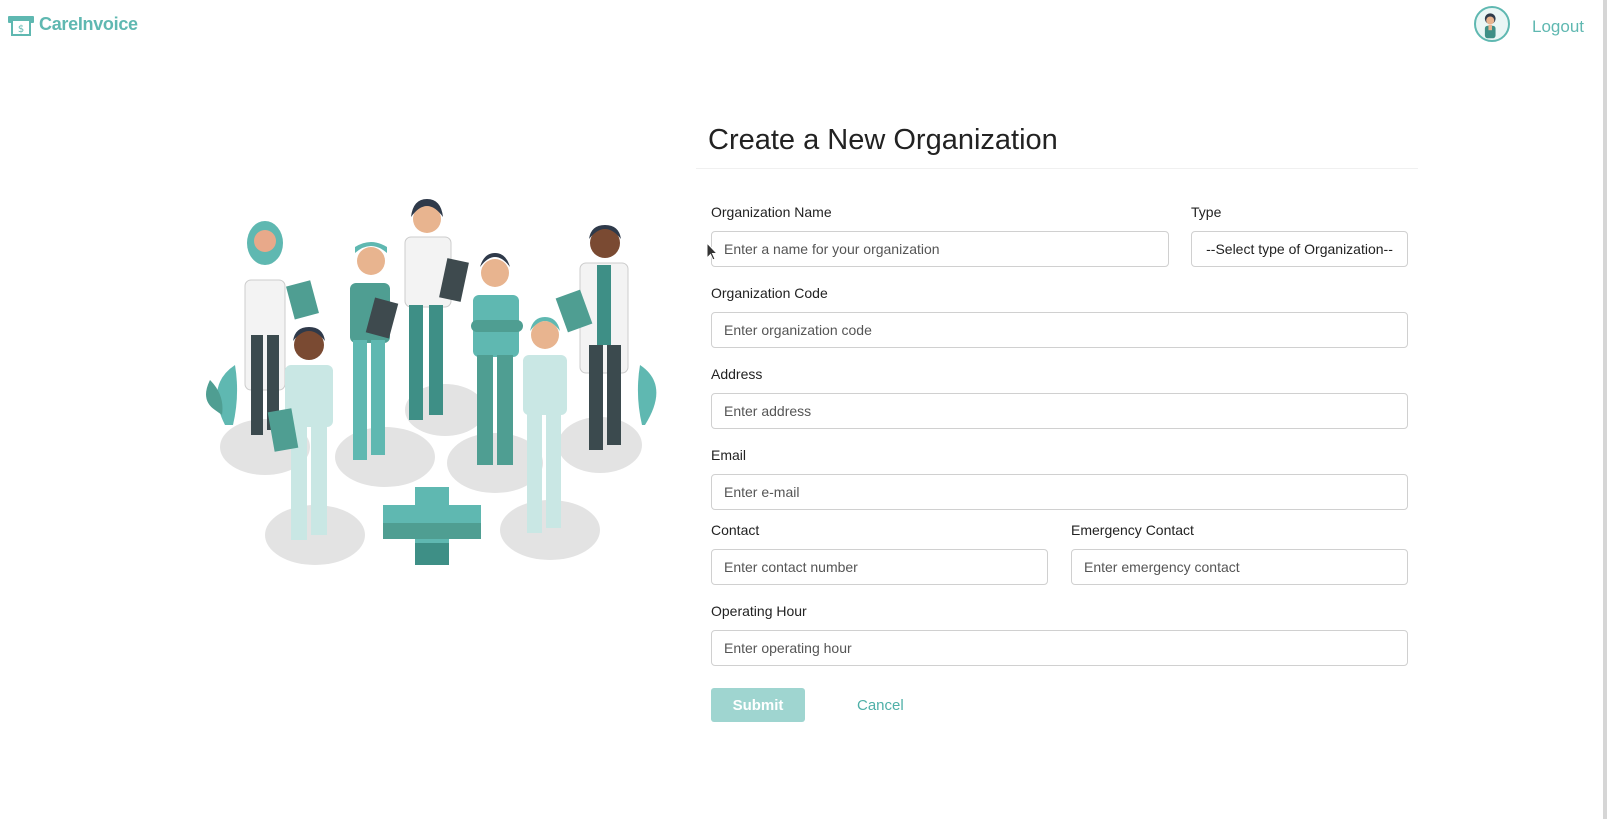  What do you see at coordinates (1059, 330) in the screenshot?
I see `org-code-input` at bounding box center [1059, 330].